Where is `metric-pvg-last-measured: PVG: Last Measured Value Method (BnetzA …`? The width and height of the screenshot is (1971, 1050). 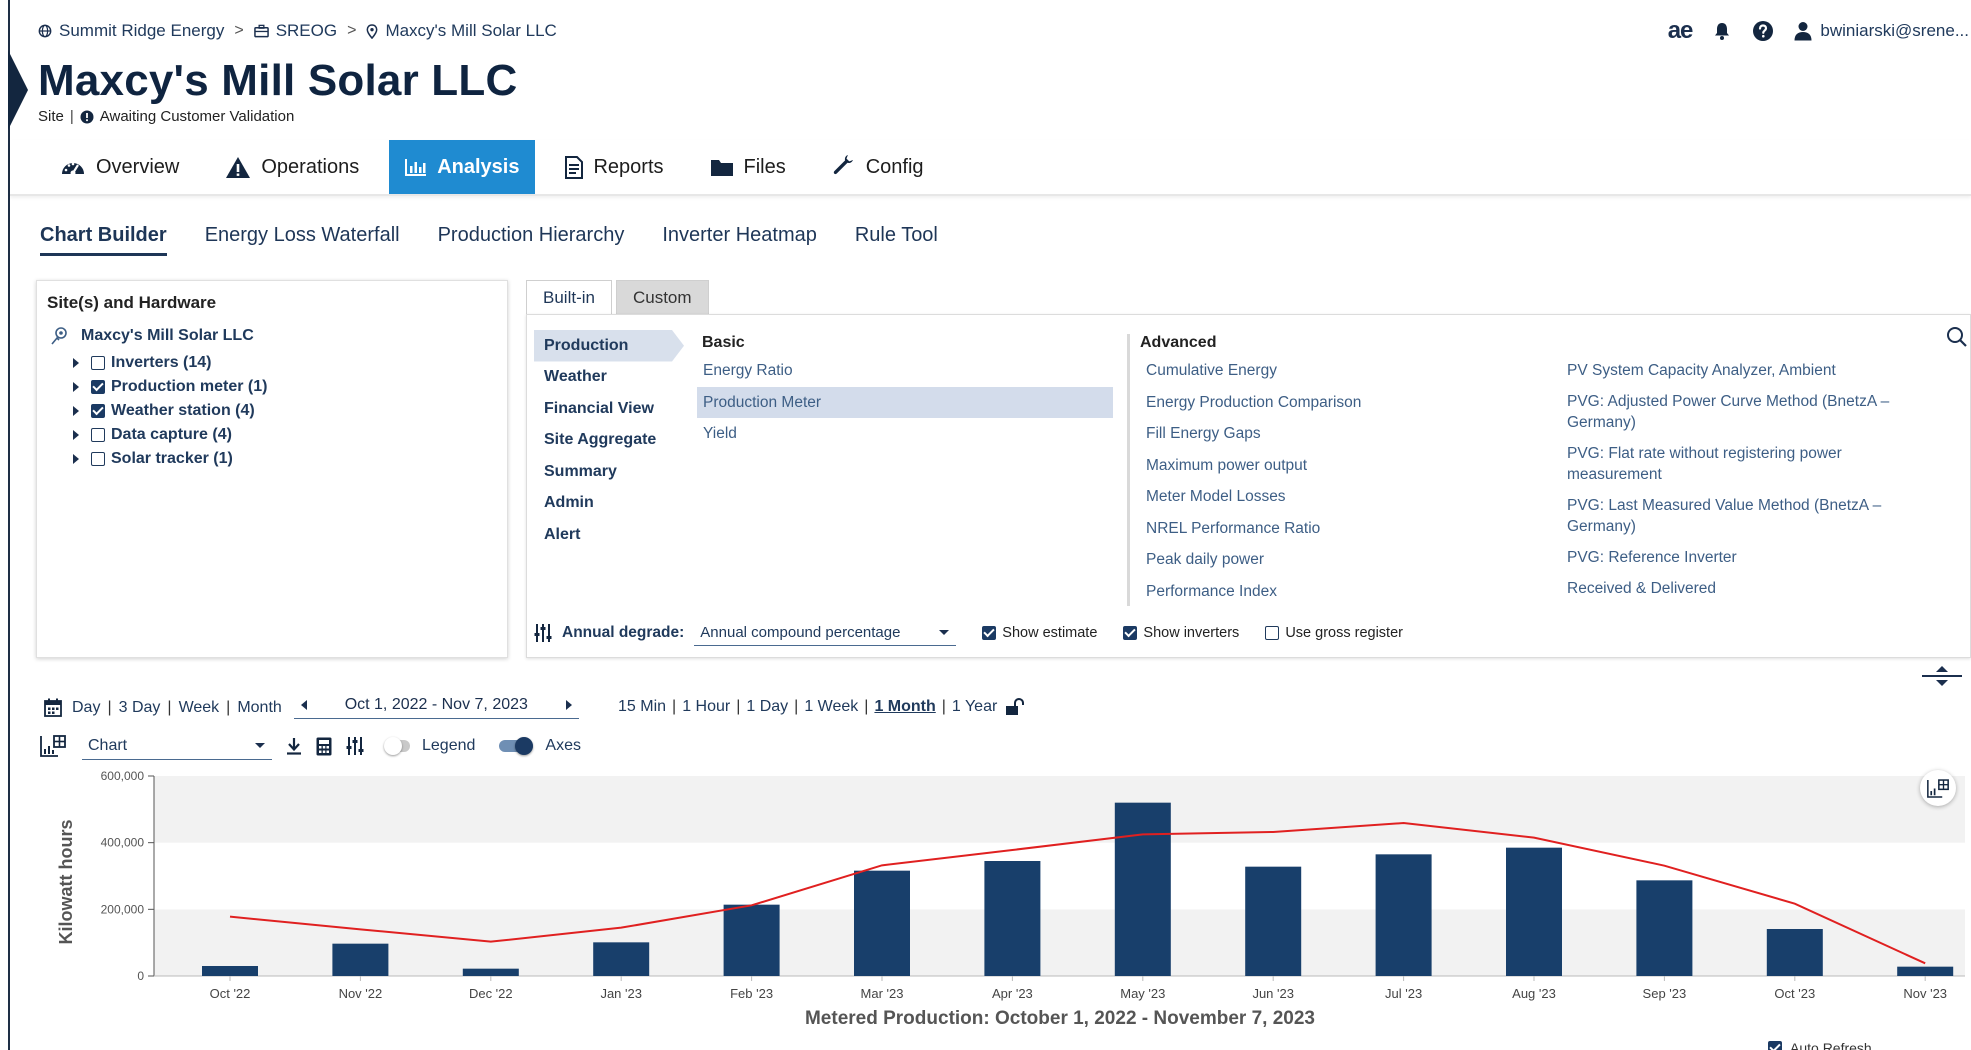 metric-pvg-last-measured: PVG: Last Measured Value Method (BnetzA … is located at coordinates (1737, 516).